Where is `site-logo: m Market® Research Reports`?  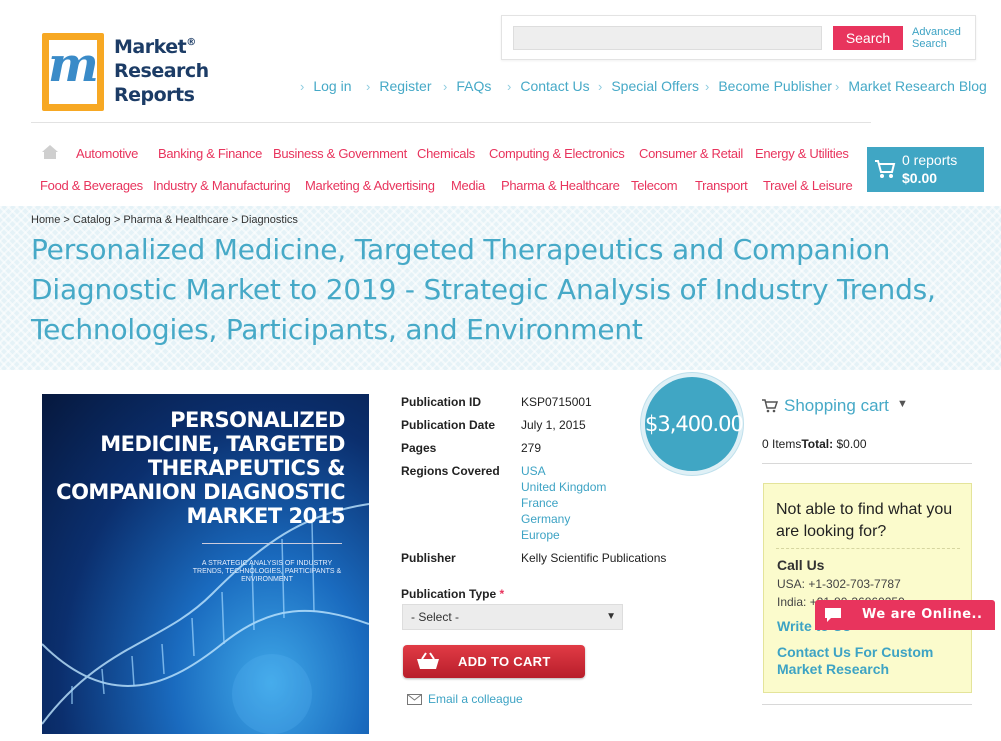 site-logo: m Market® Research Reports is located at coordinates (128, 73).